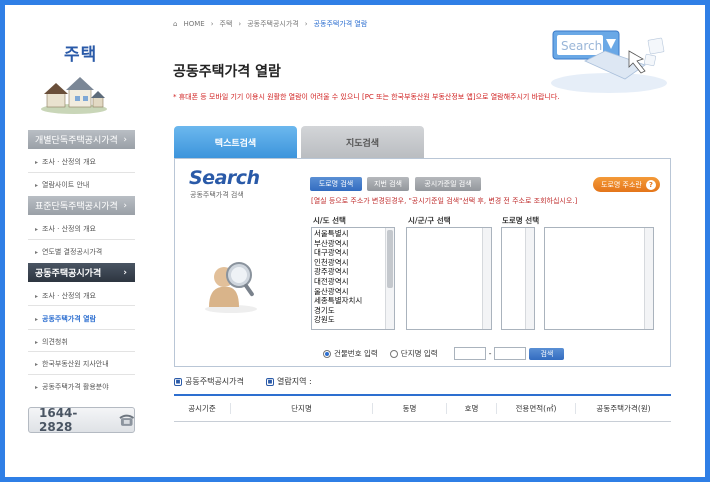  I want to click on radio-complex-name: 단지명 입력, so click(413, 353).